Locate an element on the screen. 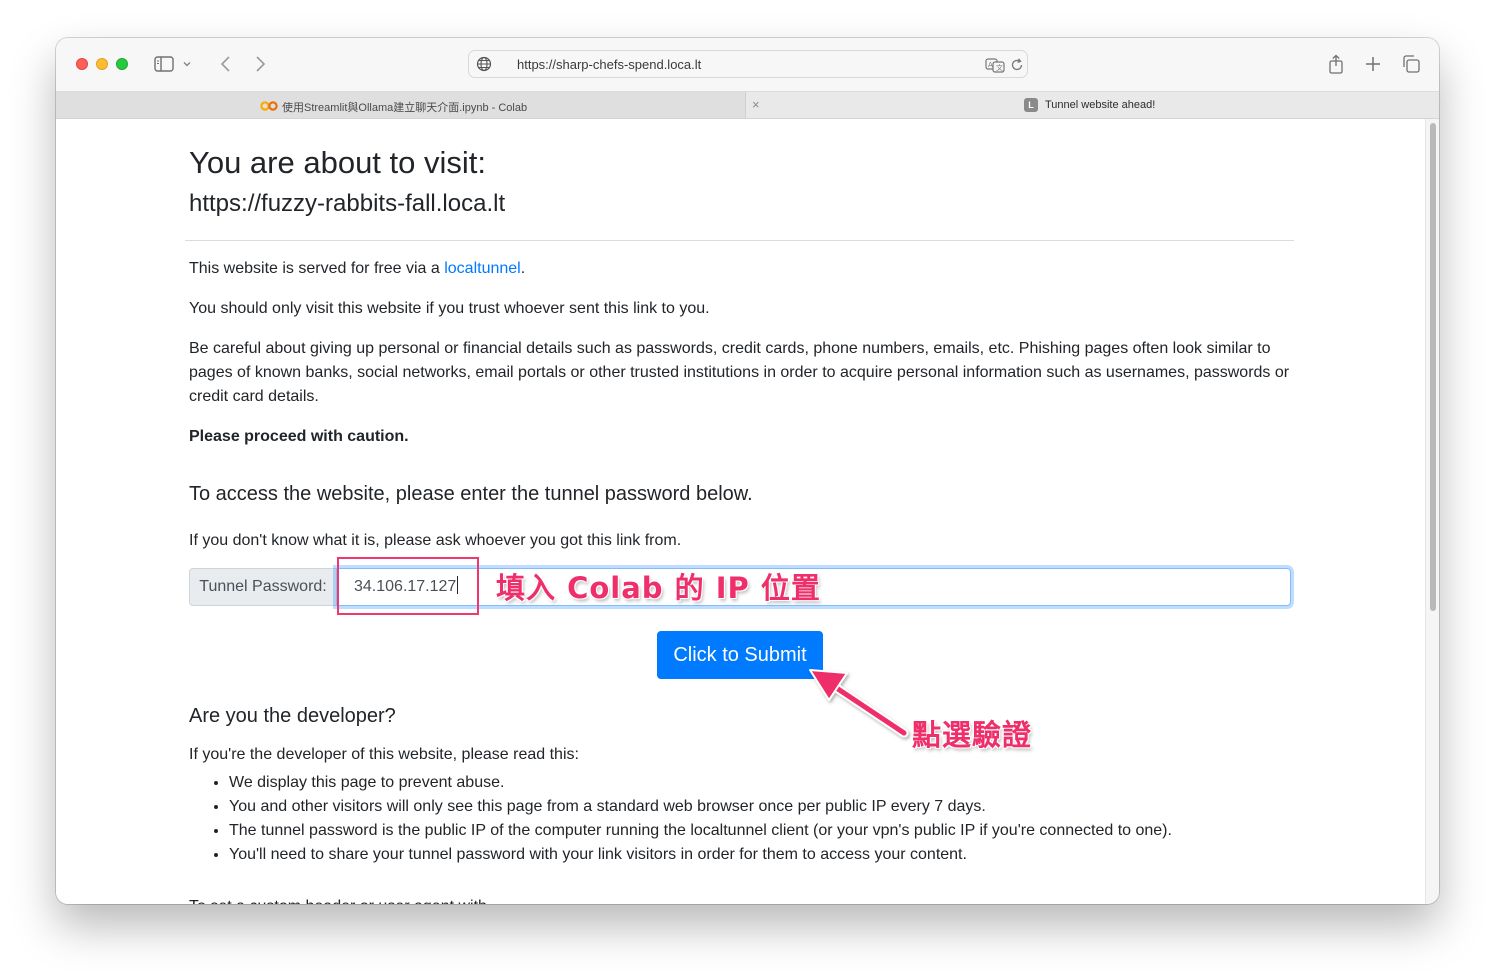  list-item: We display this page to prevent abuse. is located at coordinates (700, 783).